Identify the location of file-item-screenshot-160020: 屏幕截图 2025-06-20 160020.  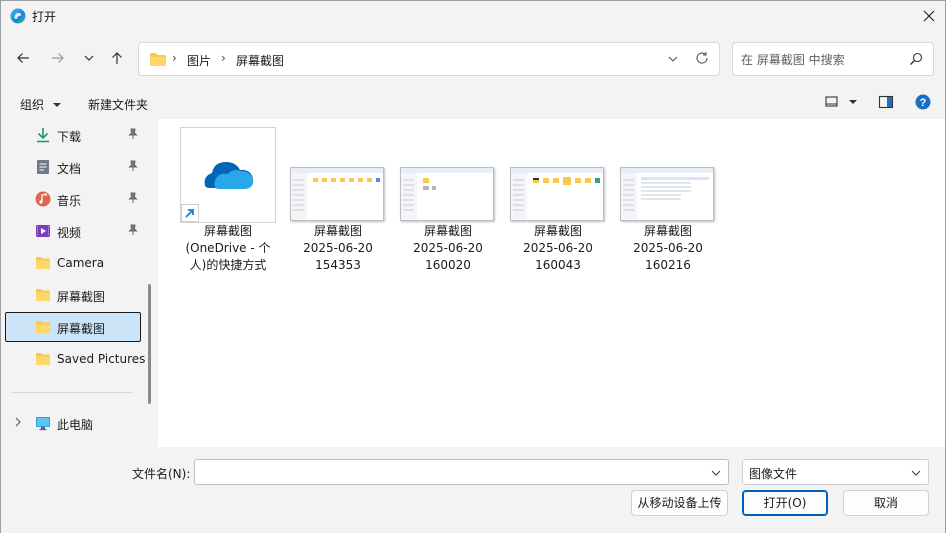
(448, 202).